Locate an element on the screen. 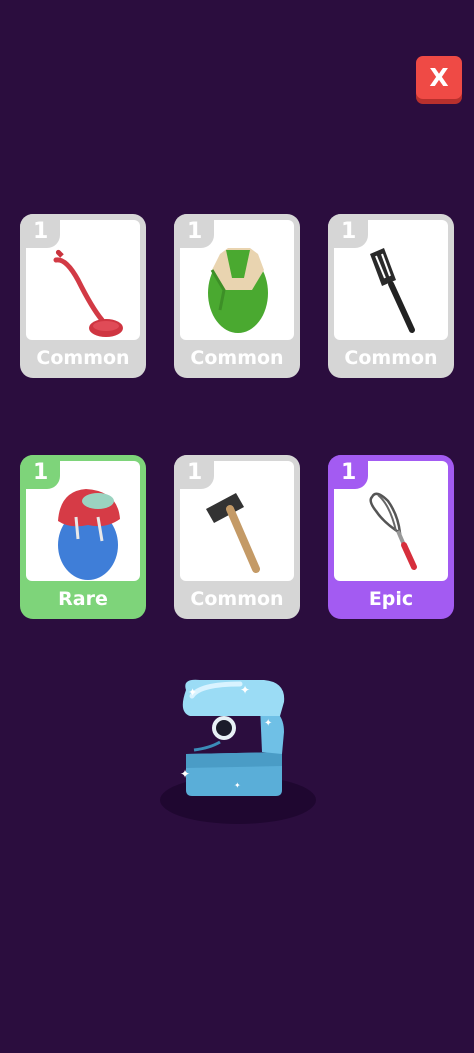  reward-card-whisk: 1 Epic is located at coordinates (391, 537).